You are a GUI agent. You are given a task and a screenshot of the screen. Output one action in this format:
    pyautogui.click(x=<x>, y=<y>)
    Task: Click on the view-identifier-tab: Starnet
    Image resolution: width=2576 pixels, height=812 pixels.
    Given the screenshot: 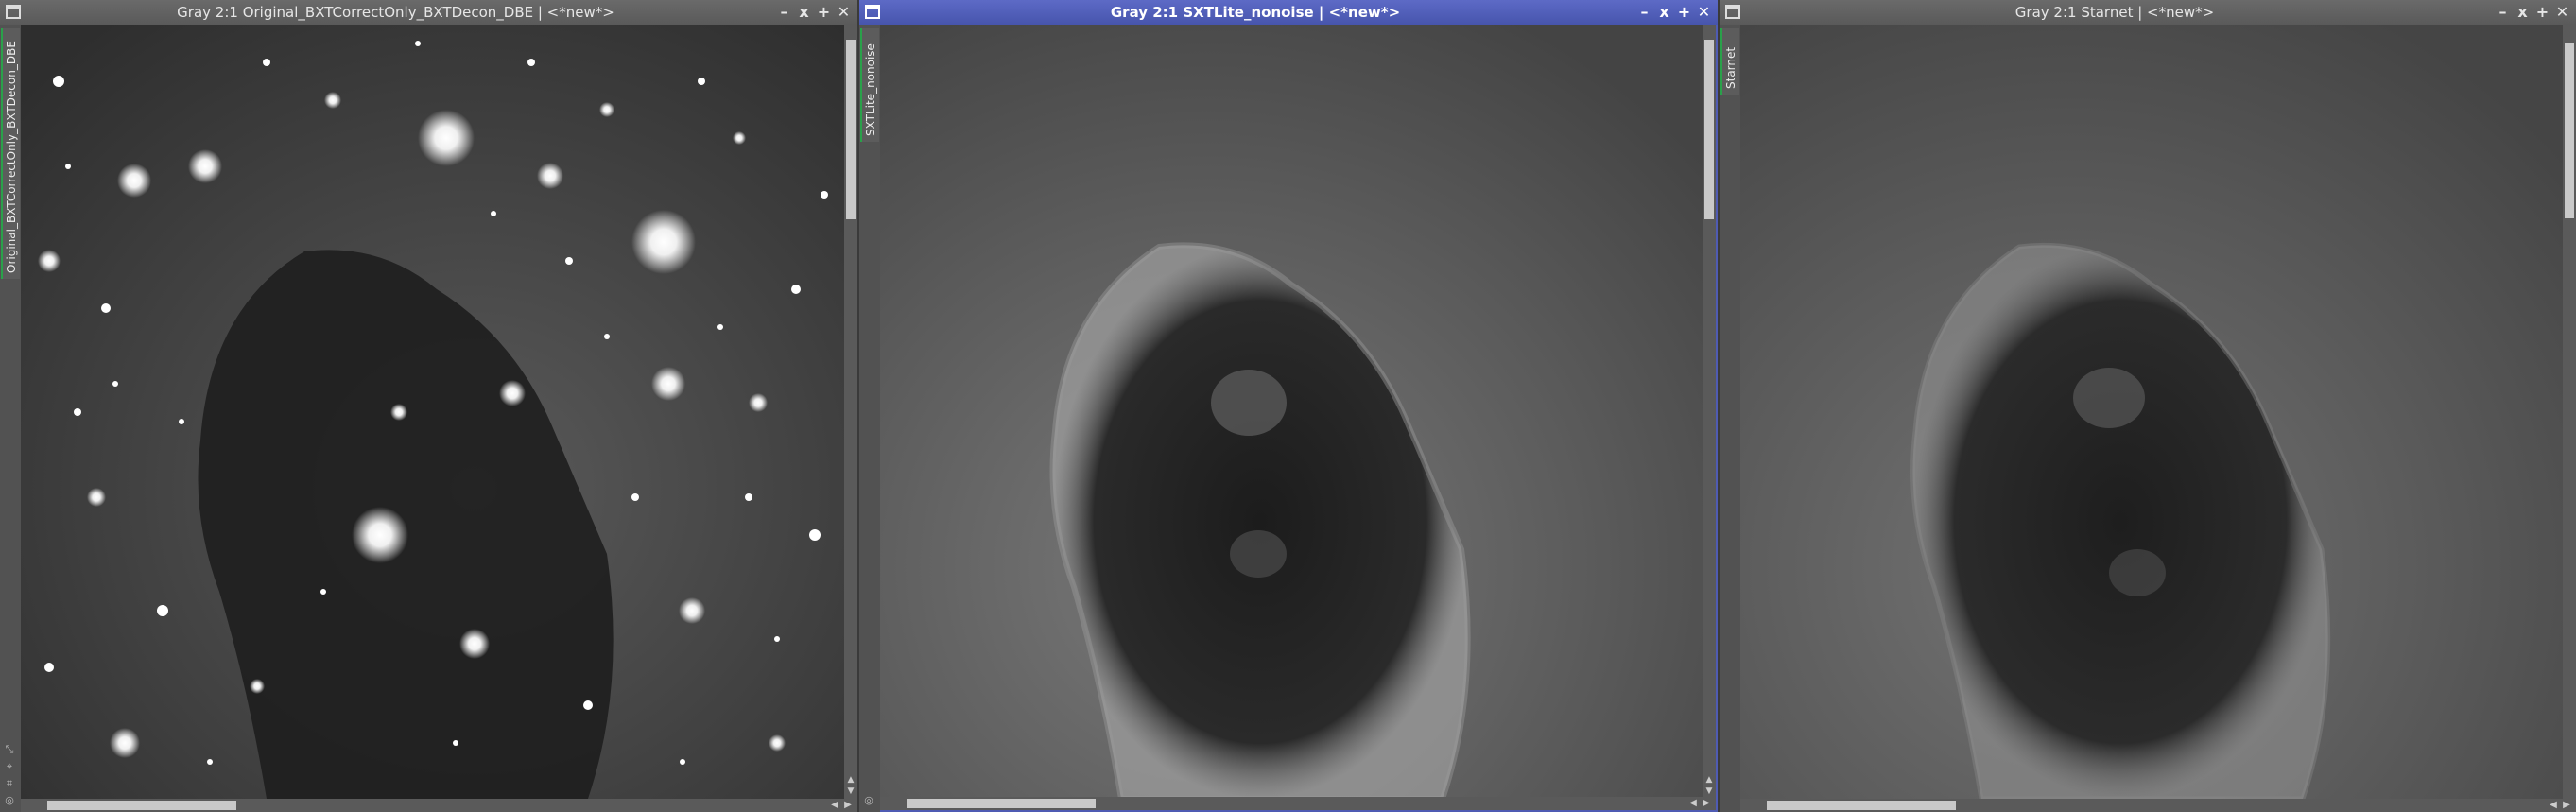 What is the action you would take?
    pyautogui.click(x=1730, y=61)
    